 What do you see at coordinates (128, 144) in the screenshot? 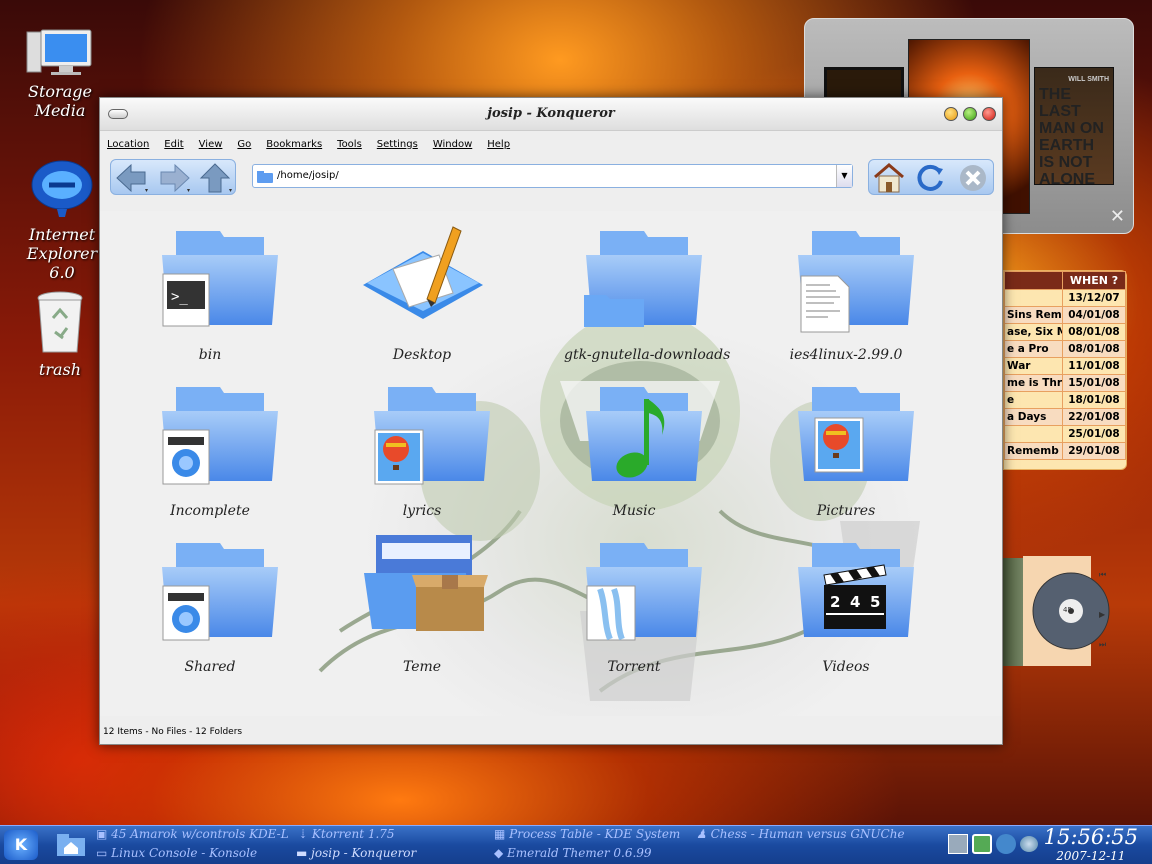
I see `menu-location: Location` at bounding box center [128, 144].